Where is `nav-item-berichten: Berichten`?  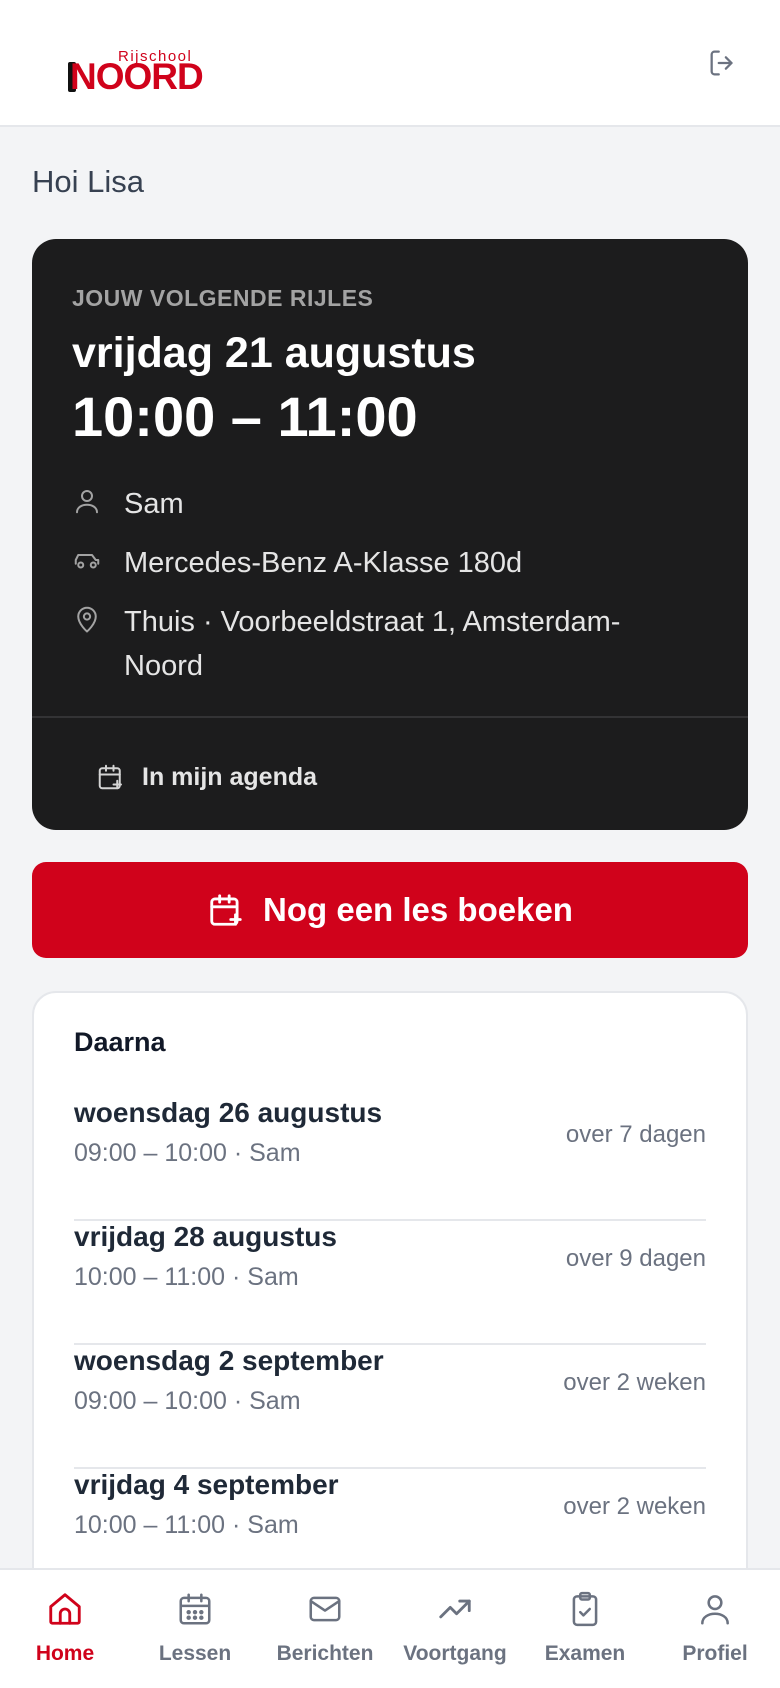
nav-item-berichten: Berichten is located at coordinates (325, 1629).